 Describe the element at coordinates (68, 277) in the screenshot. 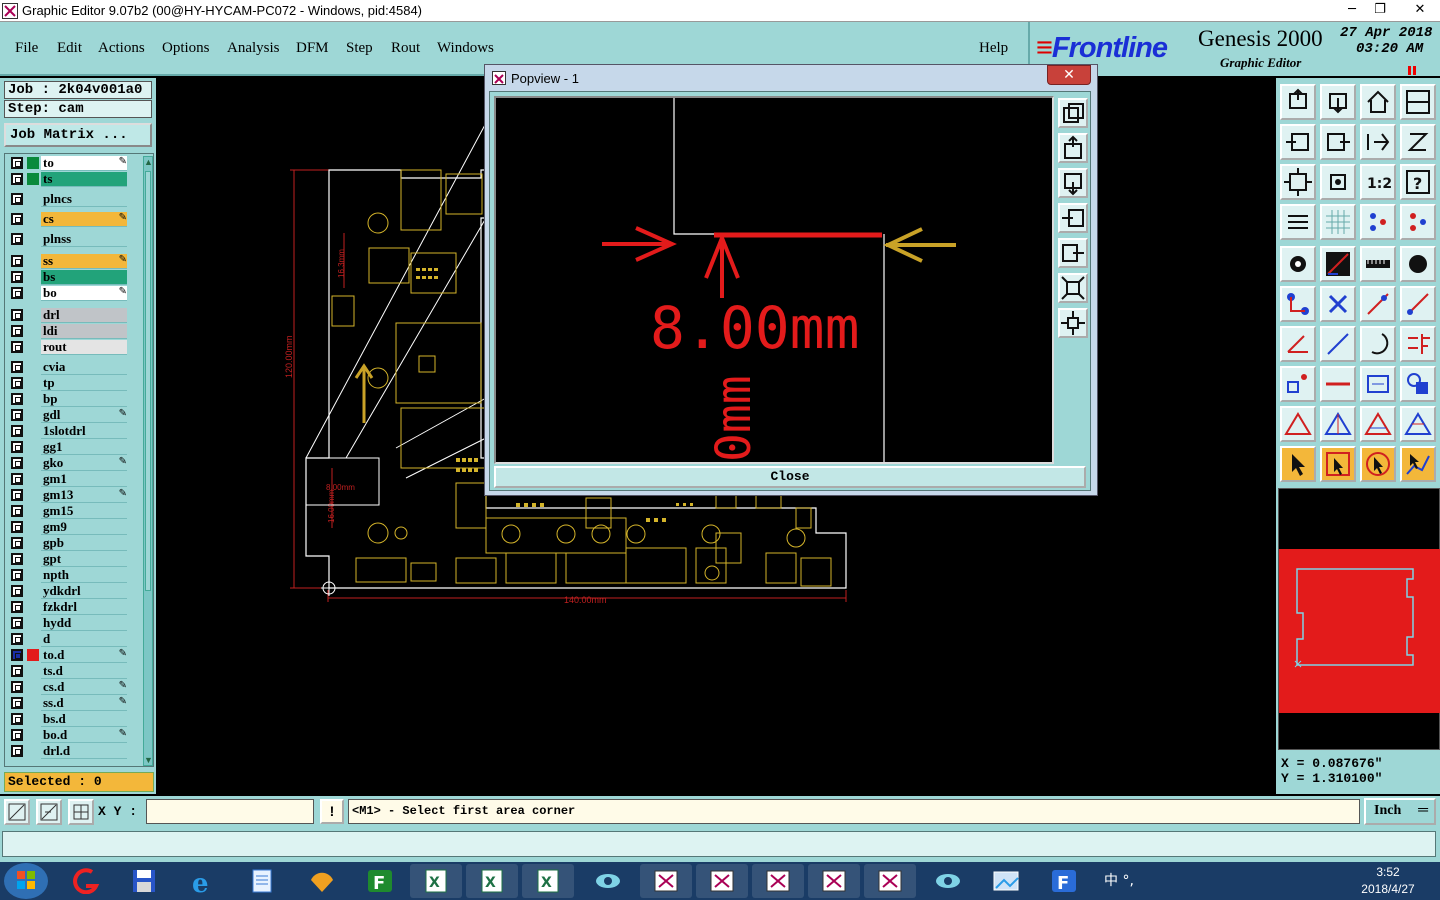

I see `layer-row-bs: bs` at that location.